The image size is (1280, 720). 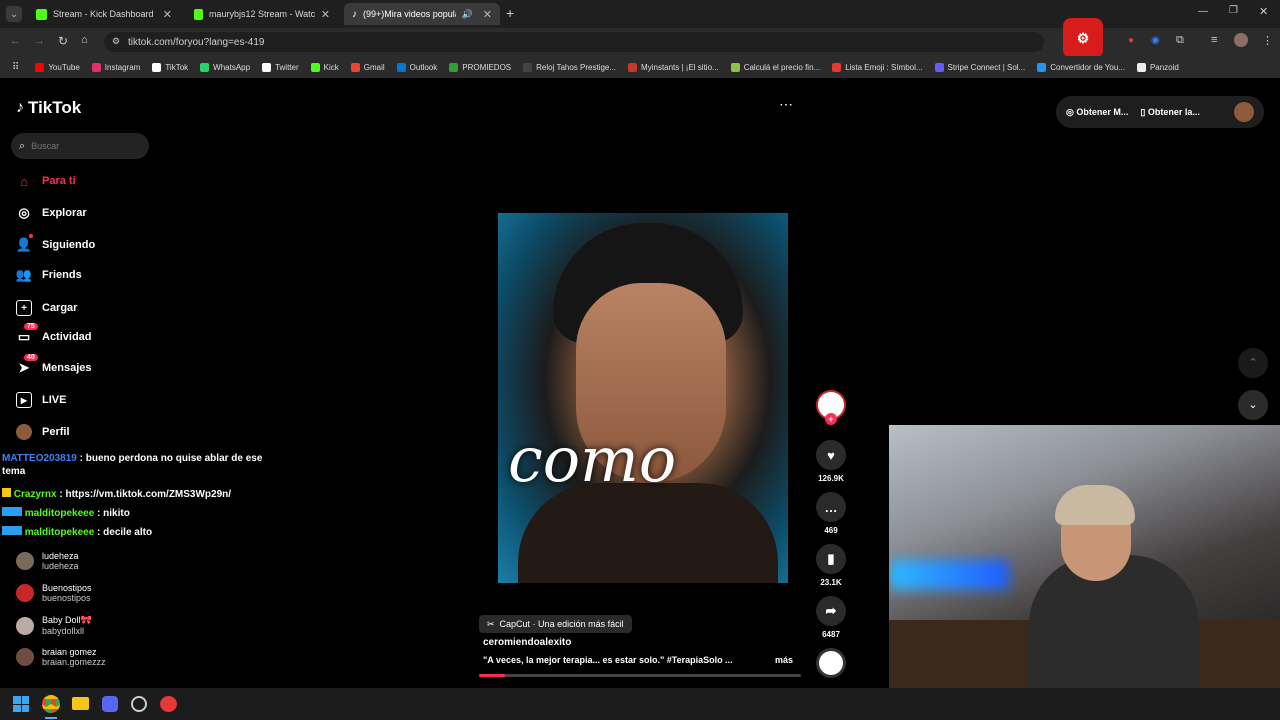 What do you see at coordinates (15, 67) in the screenshot?
I see `apps-icon: ⠿` at bounding box center [15, 67].